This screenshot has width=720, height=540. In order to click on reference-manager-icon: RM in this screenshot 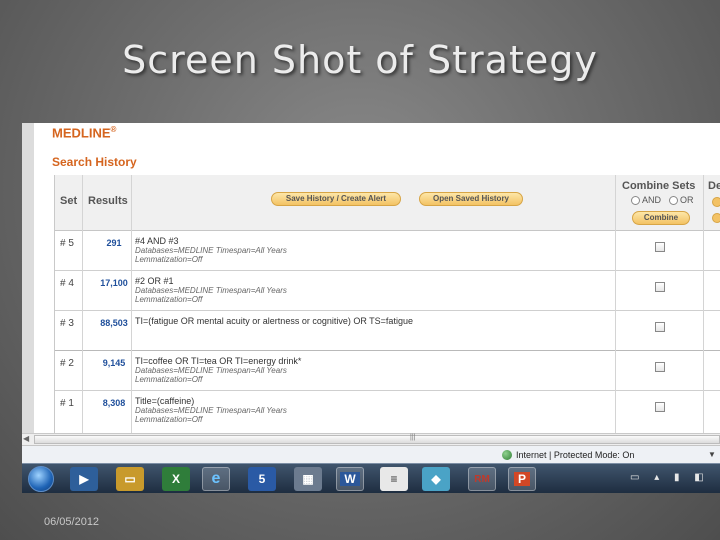, I will do `click(482, 479)`.